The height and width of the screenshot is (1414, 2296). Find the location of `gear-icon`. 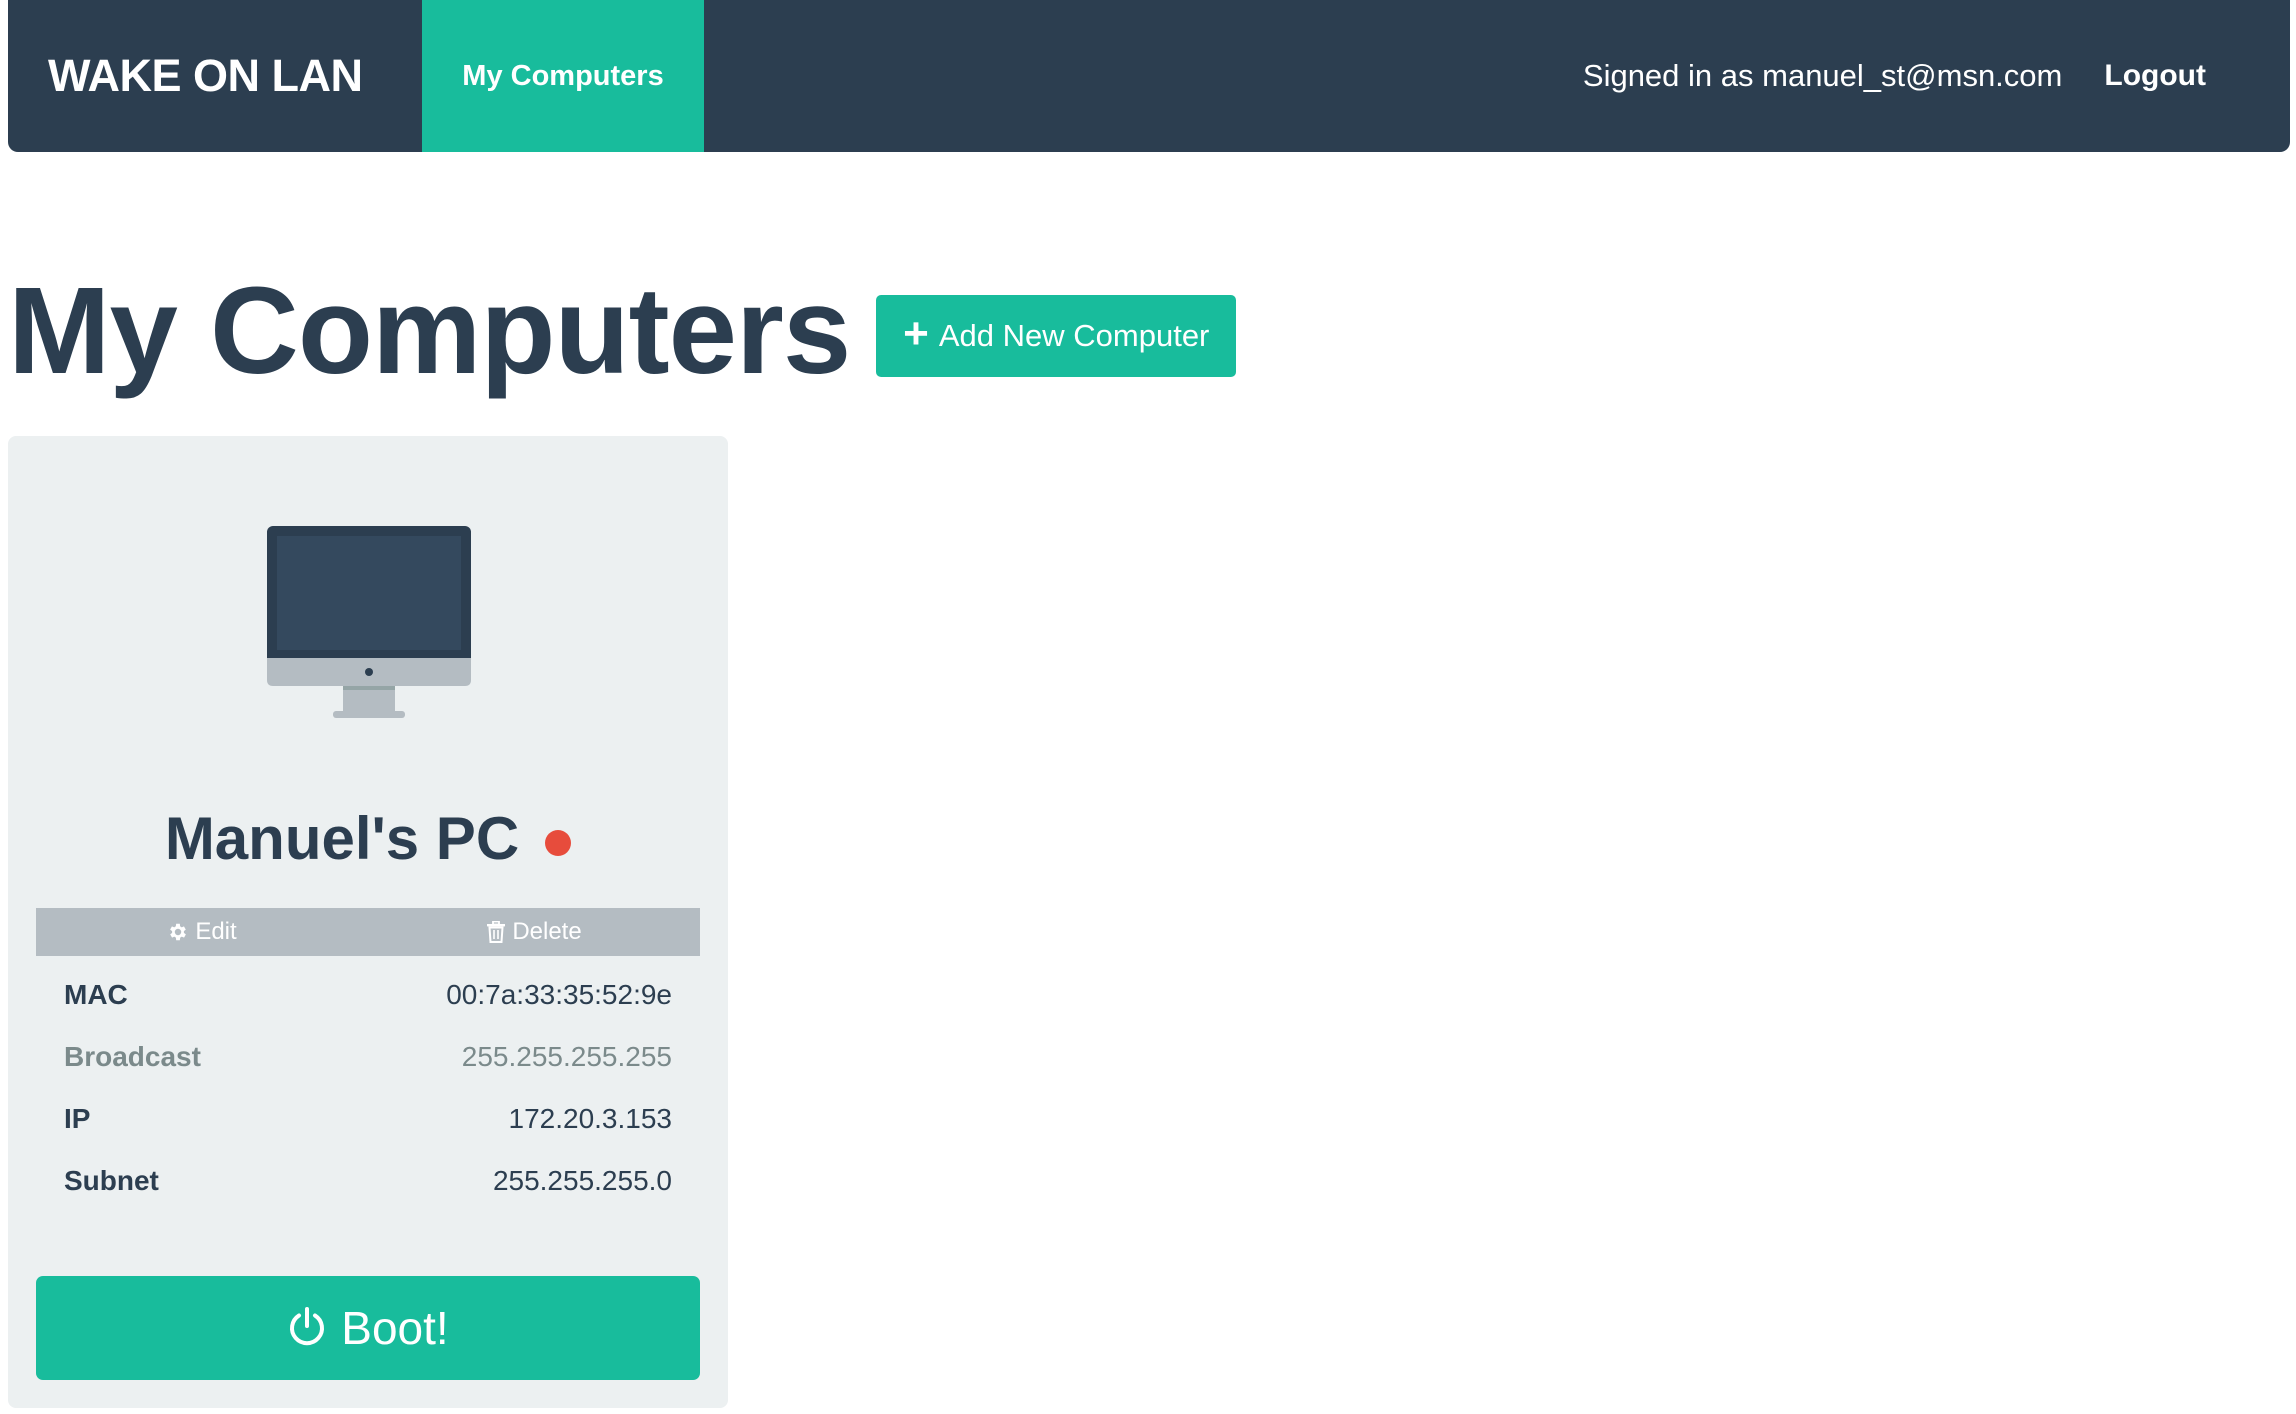

gear-icon is located at coordinates (178, 932).